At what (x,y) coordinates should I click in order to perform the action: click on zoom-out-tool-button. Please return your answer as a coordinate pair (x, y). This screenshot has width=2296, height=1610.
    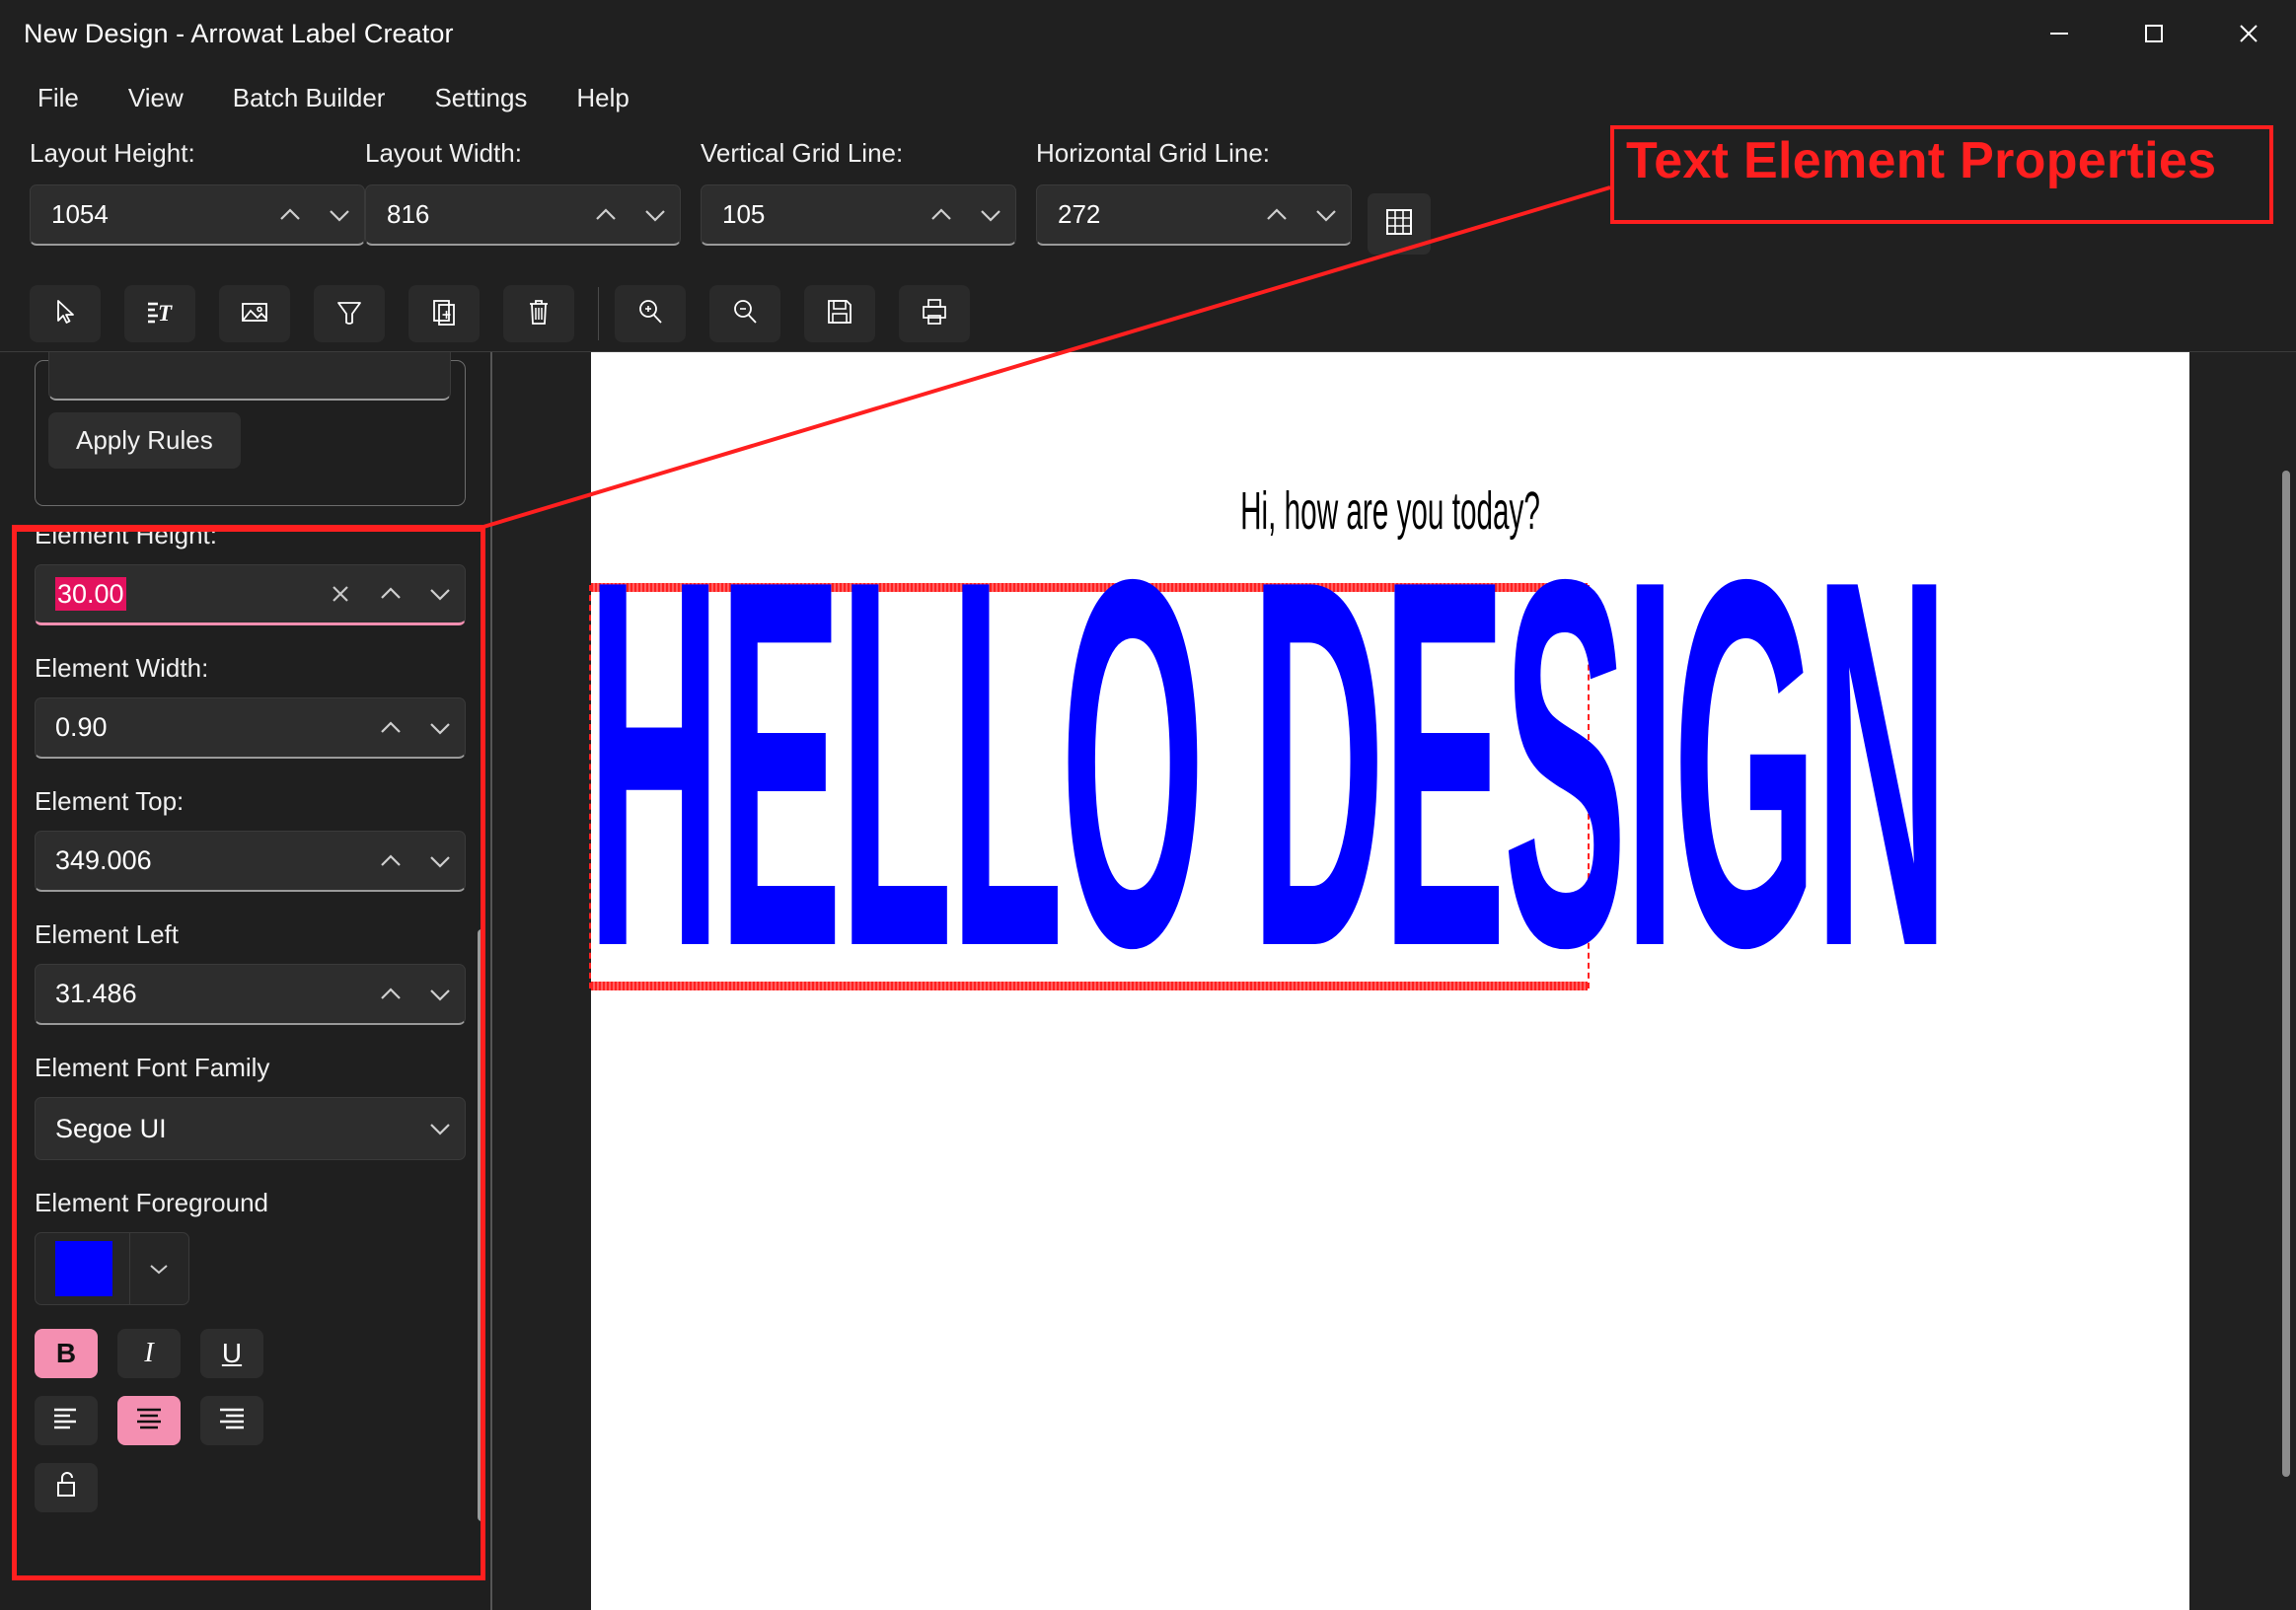
    Looking at the image, I should click on (745, 313).